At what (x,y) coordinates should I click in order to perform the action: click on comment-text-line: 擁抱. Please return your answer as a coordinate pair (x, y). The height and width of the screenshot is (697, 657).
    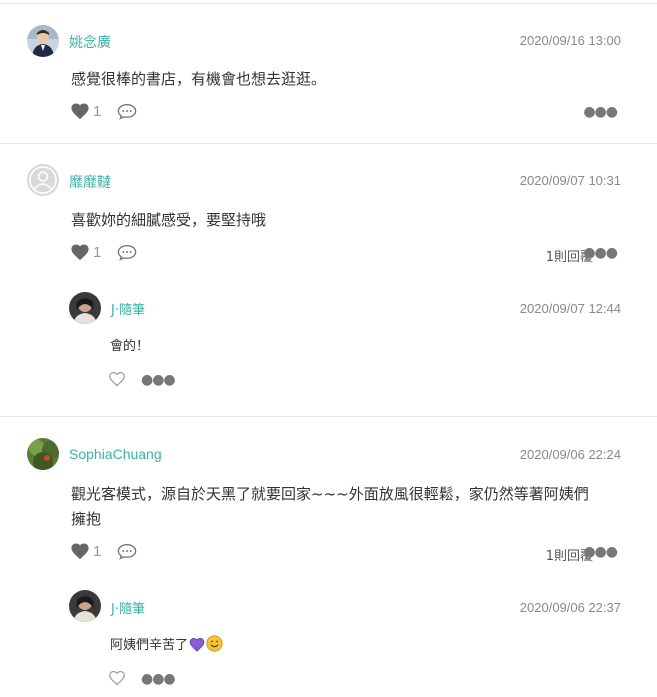
    Looking at the image, I should click on (86, 519).